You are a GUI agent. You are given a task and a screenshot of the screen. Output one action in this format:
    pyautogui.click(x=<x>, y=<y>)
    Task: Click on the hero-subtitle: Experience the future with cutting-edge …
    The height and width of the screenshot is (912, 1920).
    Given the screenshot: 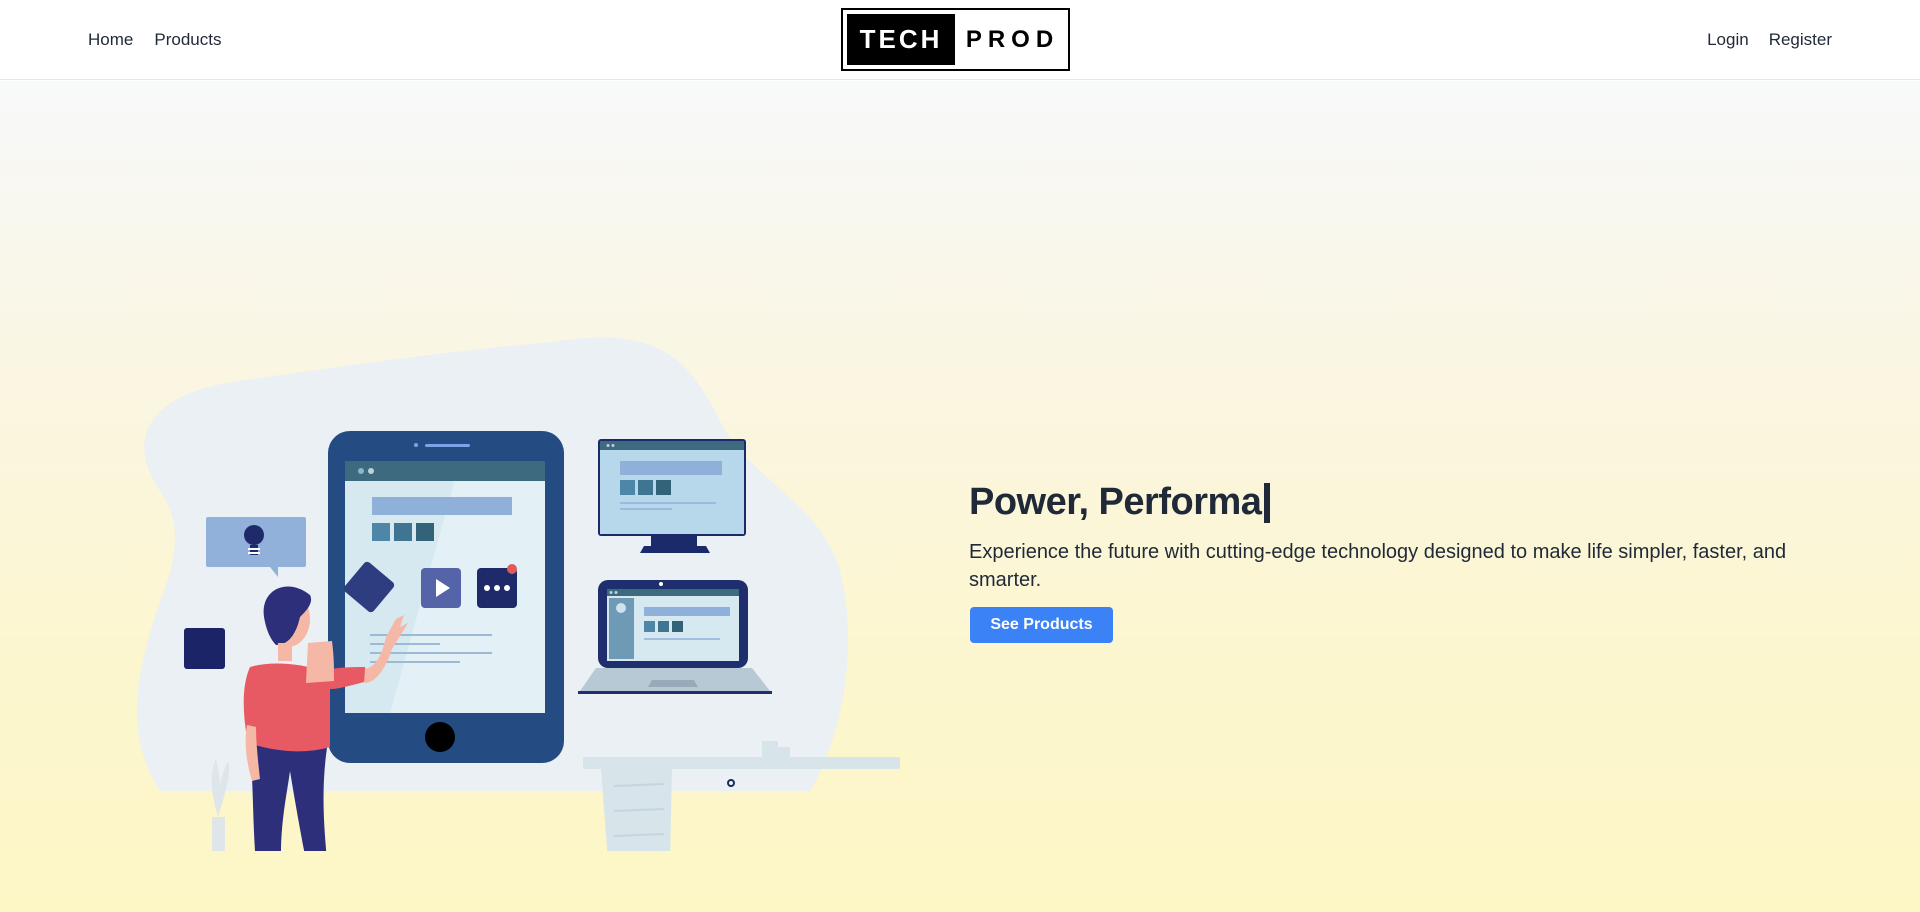 What is the action you would take?
    pyautogui.click(x=1378, y=566)
    